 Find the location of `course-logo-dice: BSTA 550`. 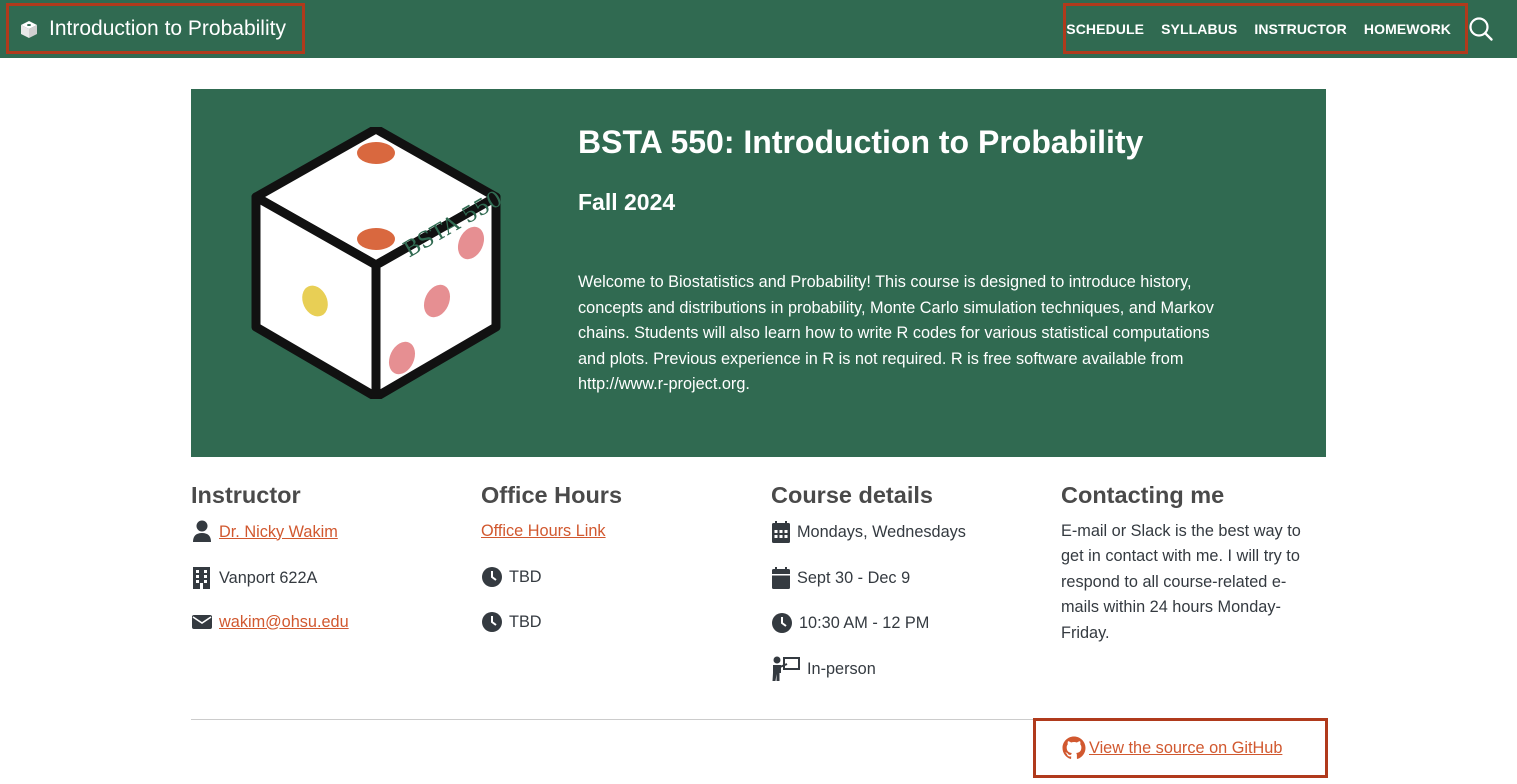

course-logo-dice: BSTA 550 is located at coordinates (376, 263).